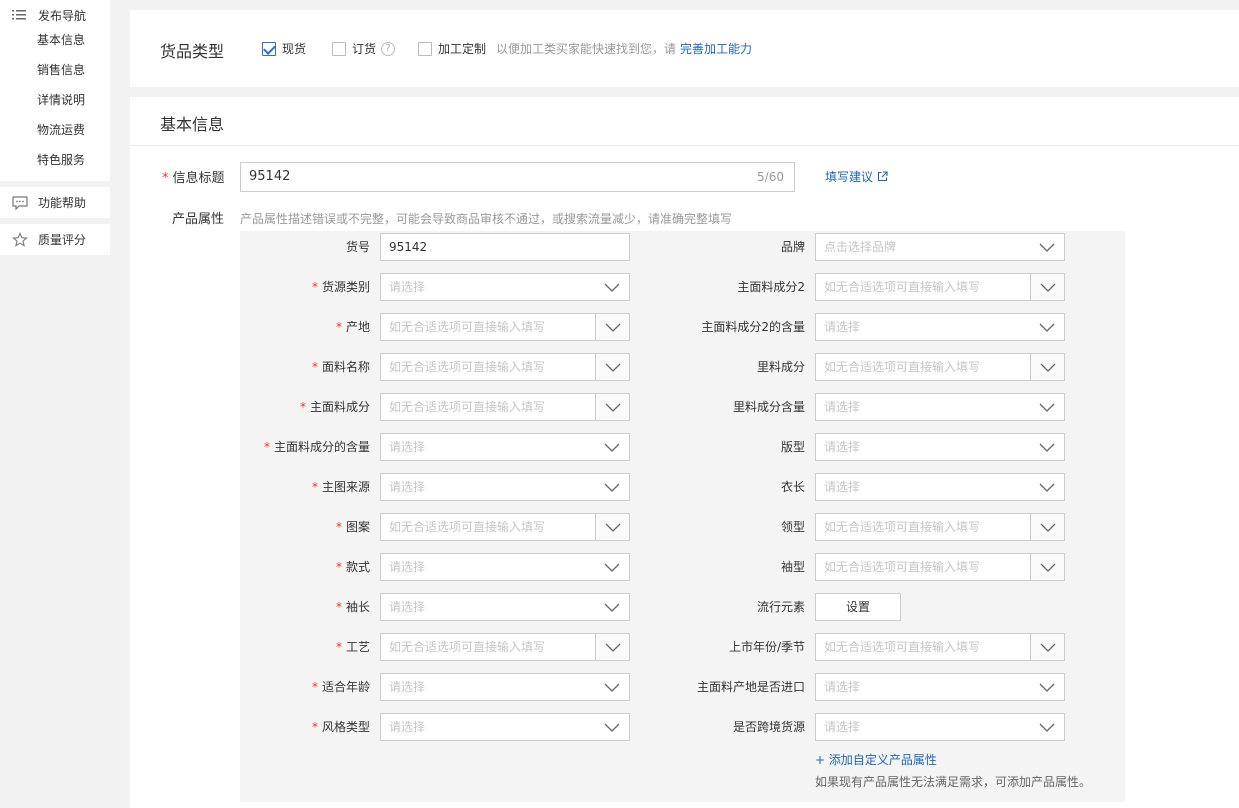  I want to click on external-link-icon, so click(882, 176).